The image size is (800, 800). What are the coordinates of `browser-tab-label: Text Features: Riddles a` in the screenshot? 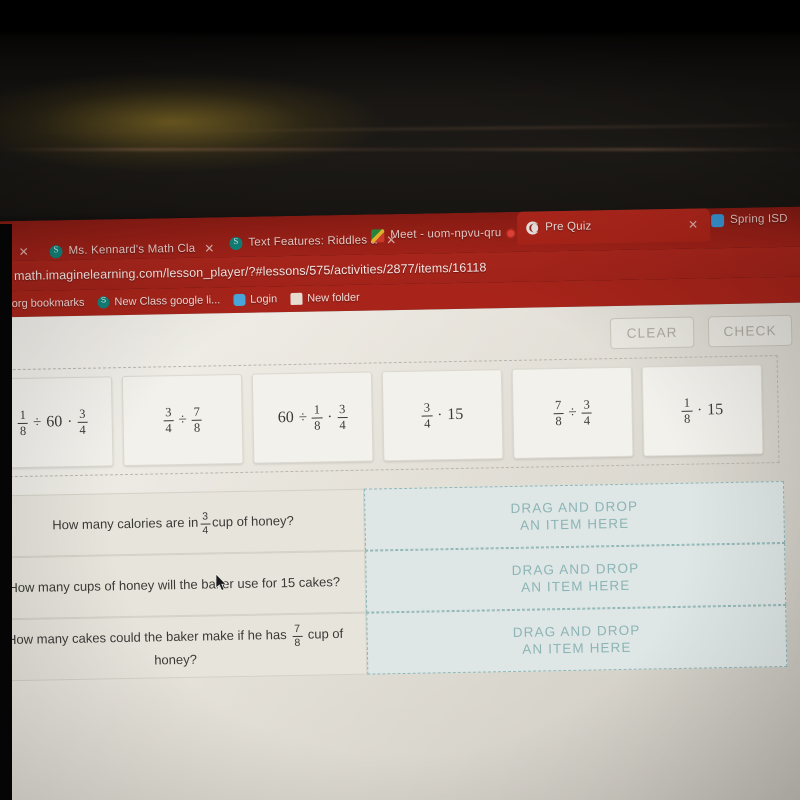 It's located at (313, 241).